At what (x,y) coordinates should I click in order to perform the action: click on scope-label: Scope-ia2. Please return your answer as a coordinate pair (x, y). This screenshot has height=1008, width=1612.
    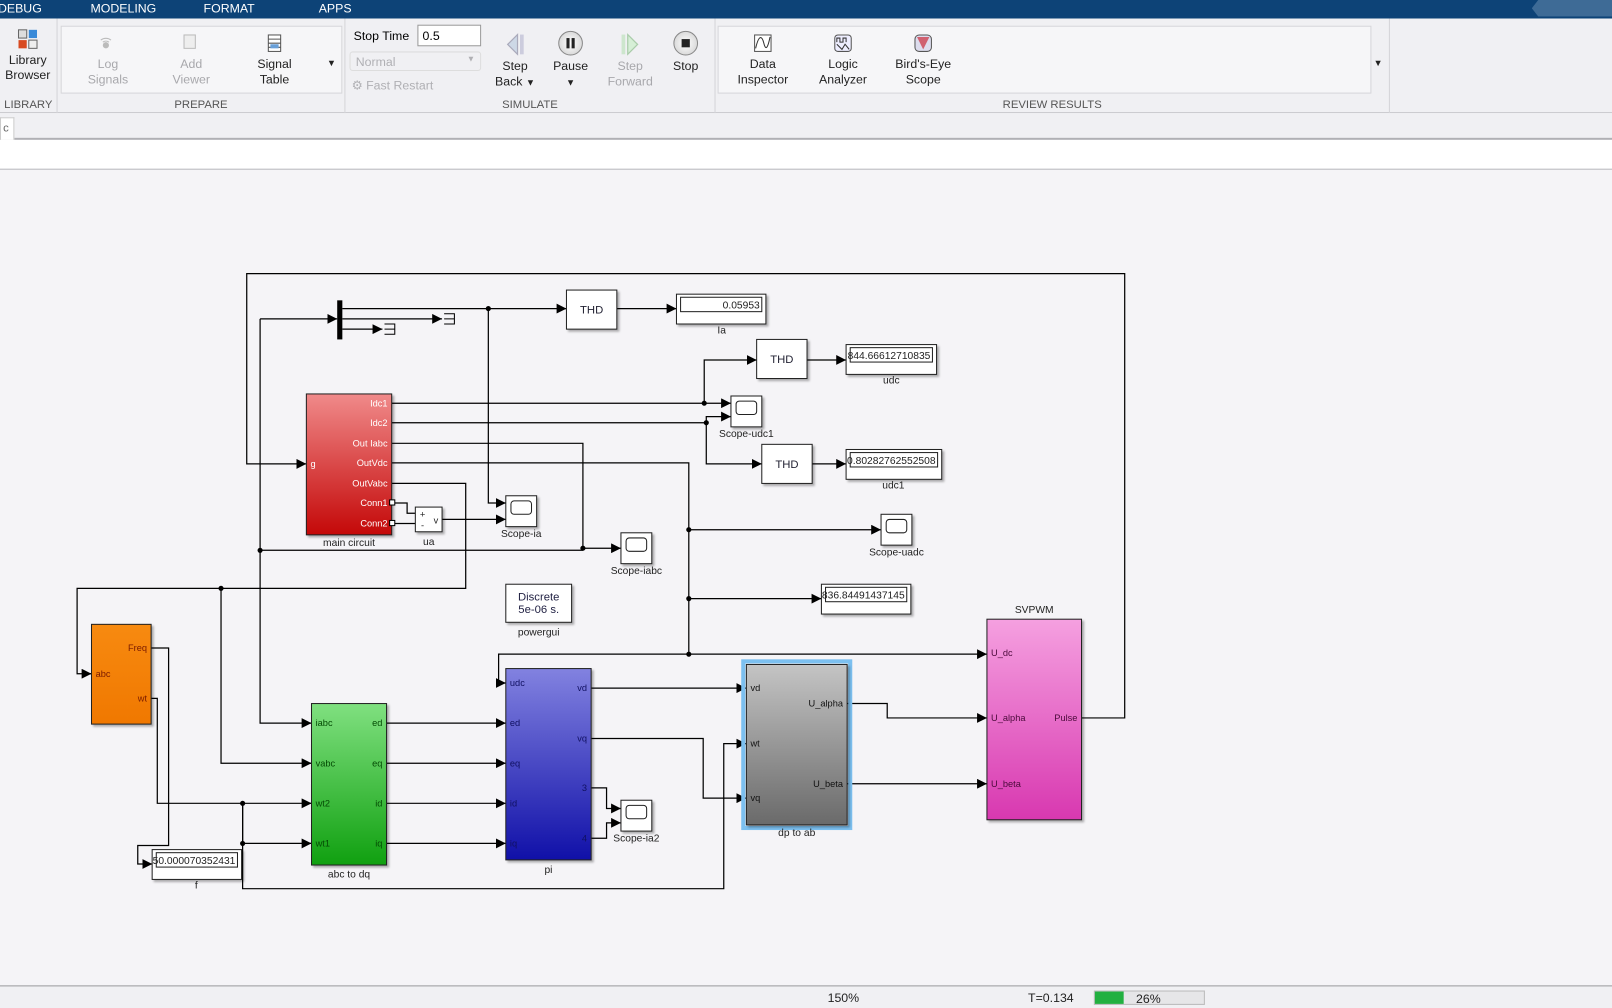
    Looking at the image, I should click on (636, 838).